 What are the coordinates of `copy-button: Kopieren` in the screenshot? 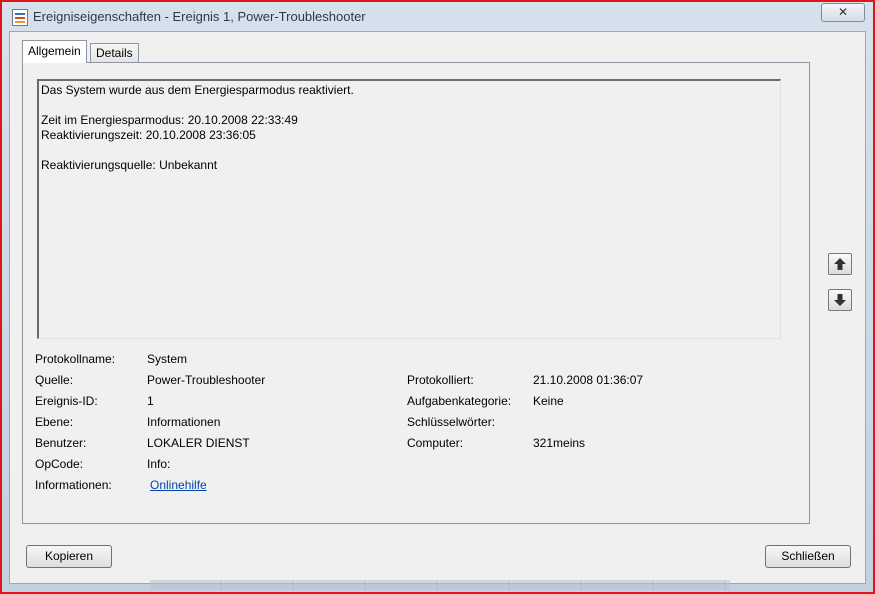 It's located at (69, 556).